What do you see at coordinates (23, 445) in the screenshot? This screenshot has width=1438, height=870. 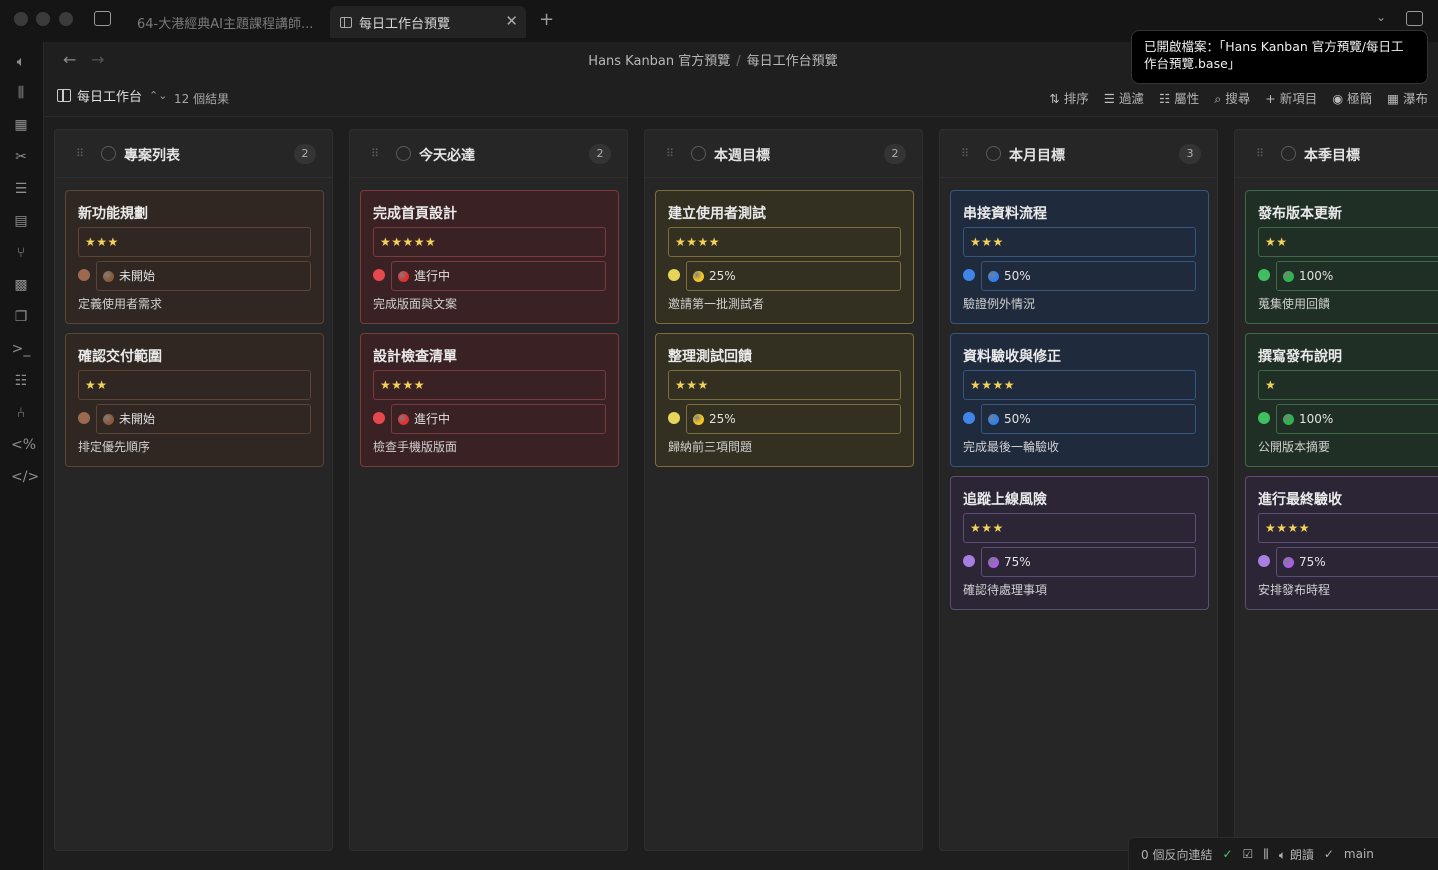 I see `percent-icon: <%` at bounding box center [23, 445].